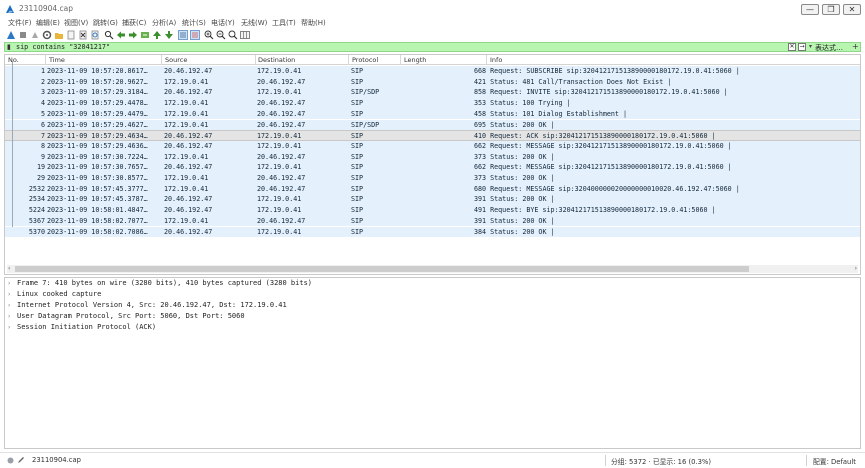 The height and width of the screenshot is (468, 865). I want to click on col-protocol: Protocol, so click(365, 60).